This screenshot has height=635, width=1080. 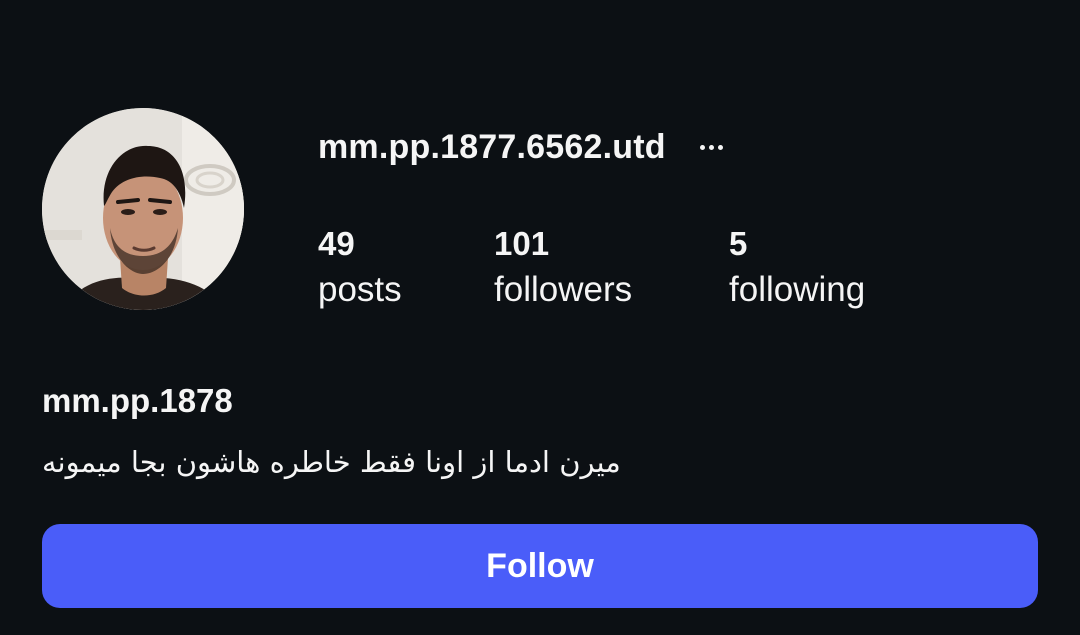 What do you see at coordinates (137, 400) in the screenshot?
I see `profile-display-name: mm.pp.1878` at bounding box center [137, 400].